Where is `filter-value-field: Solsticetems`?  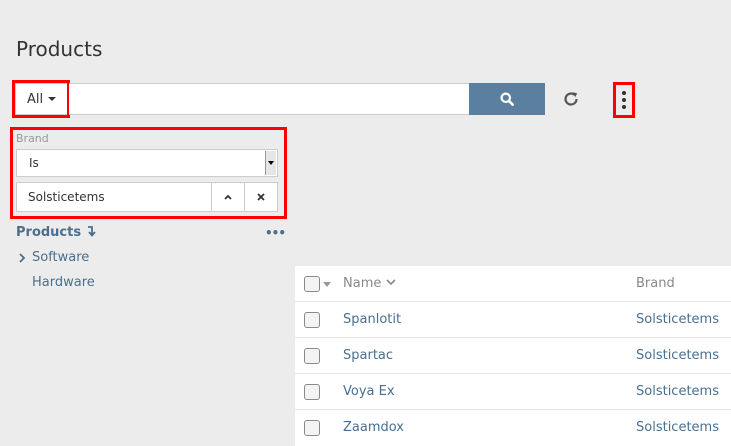
filter-value-field: Solsticetems is located at coordinates (147, 197).